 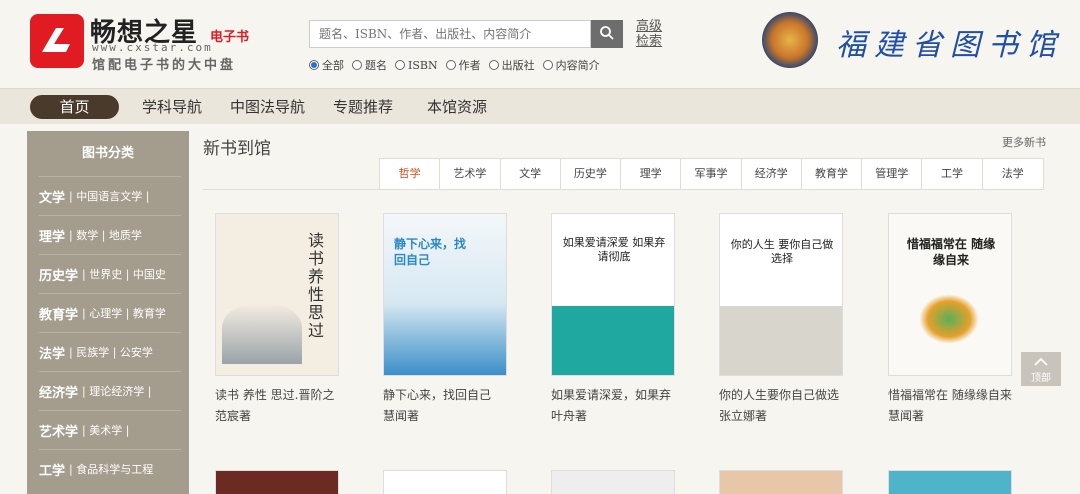 I want to click on book-author: 范宸著, so click(x=233, y=416).